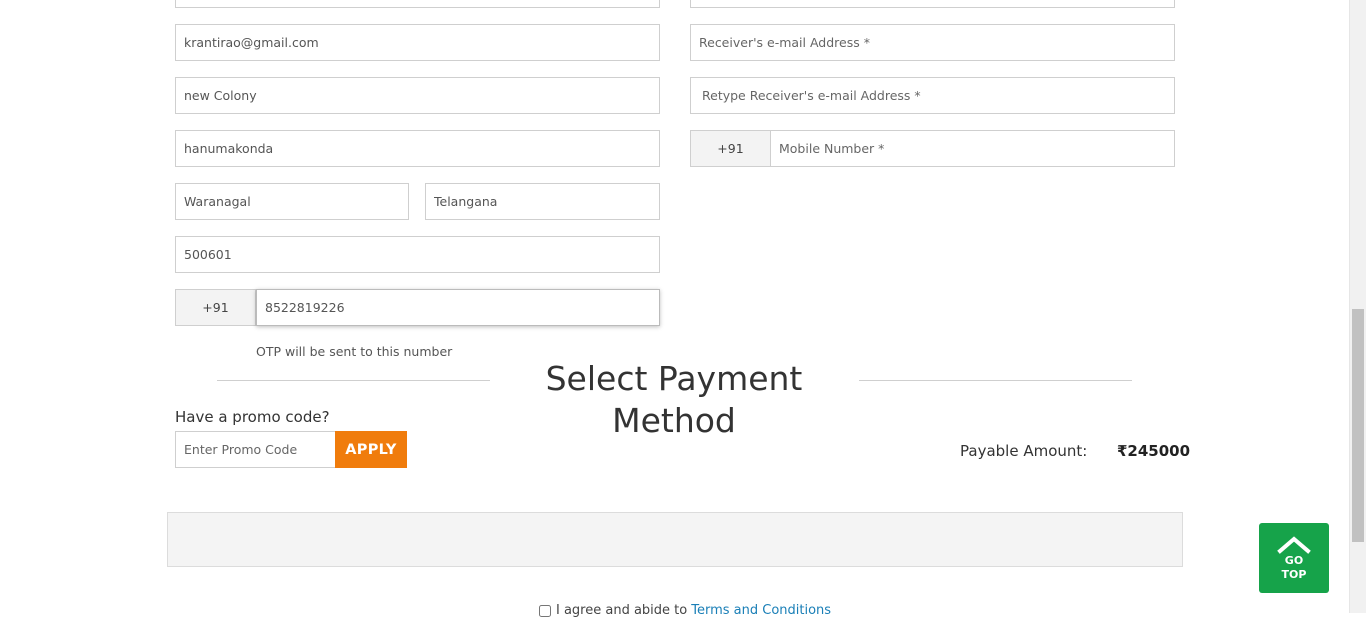  I want to click on sender-country-code: +91, so click(215, 307).